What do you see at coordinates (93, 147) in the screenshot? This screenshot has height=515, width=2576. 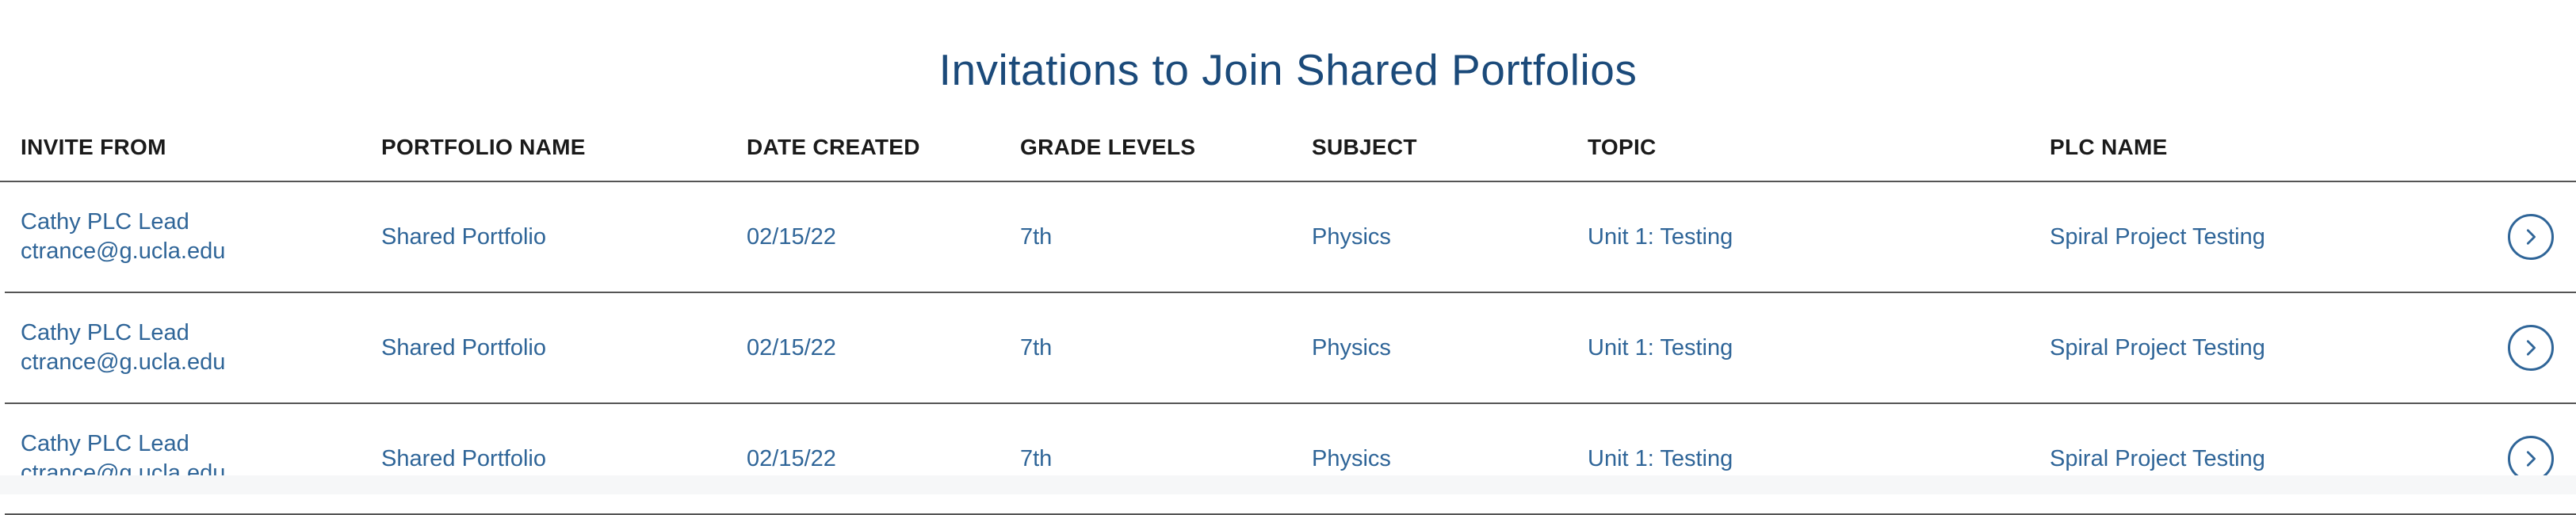 I see `header-invite-from: INVITE FROM` at bounding box center [93, 147].